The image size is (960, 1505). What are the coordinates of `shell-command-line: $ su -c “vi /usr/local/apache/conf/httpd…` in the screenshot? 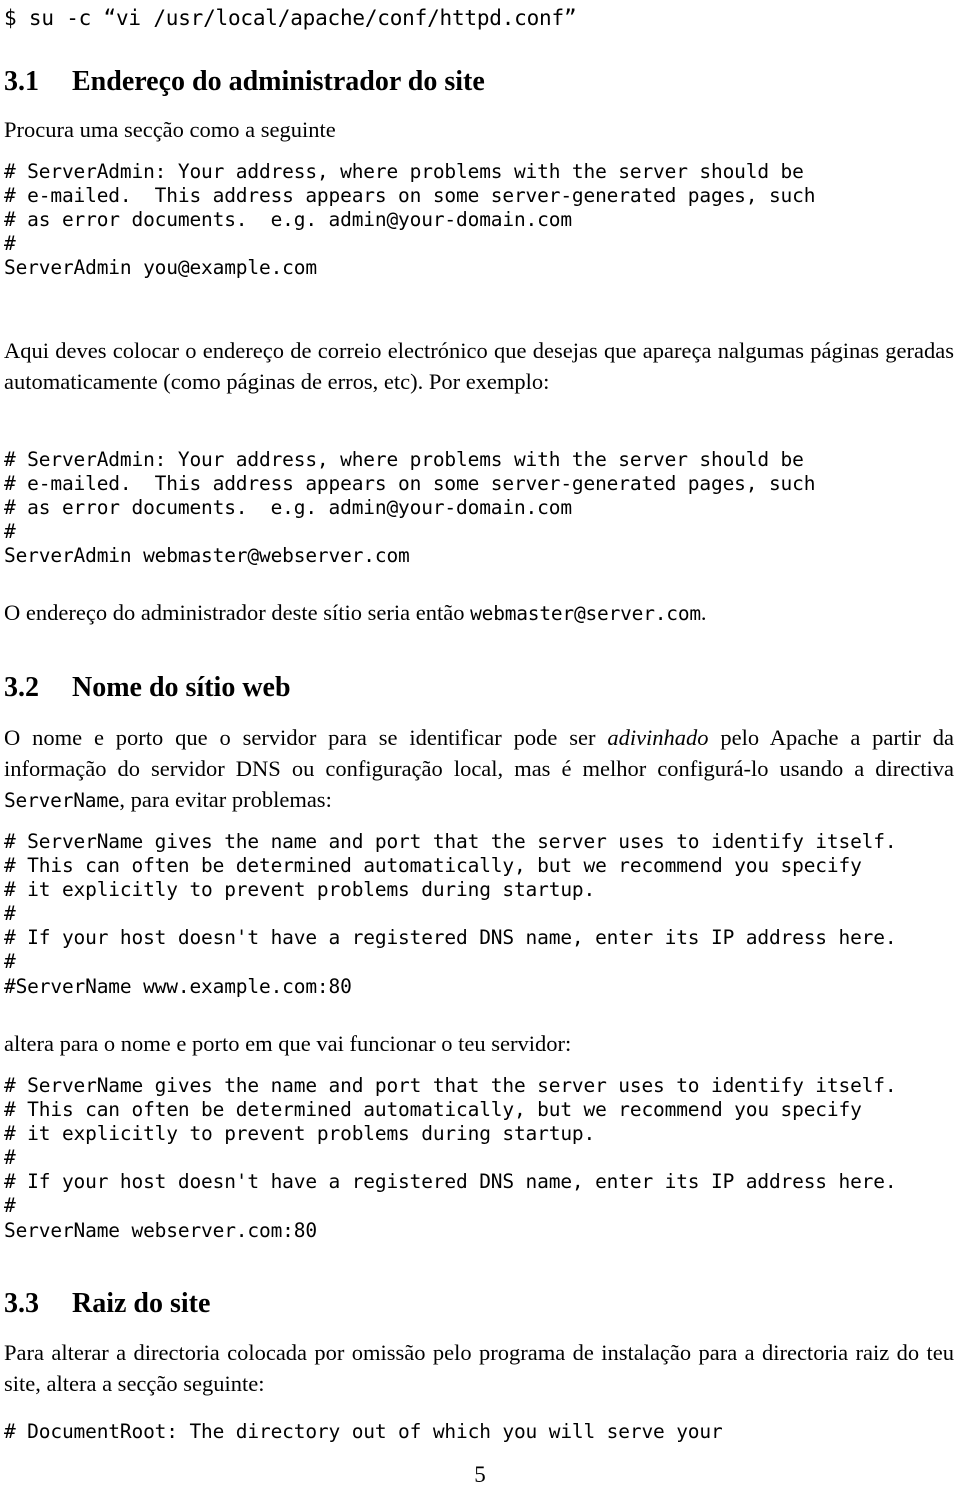 It's located at (290, 18).